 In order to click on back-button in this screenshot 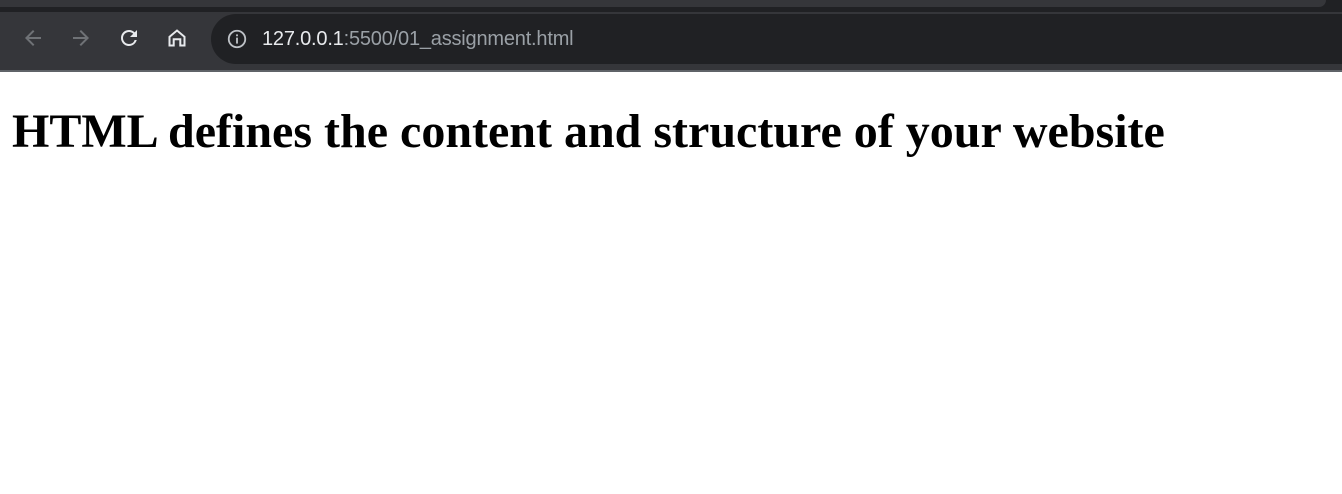, I will do `click(33, 38)`.